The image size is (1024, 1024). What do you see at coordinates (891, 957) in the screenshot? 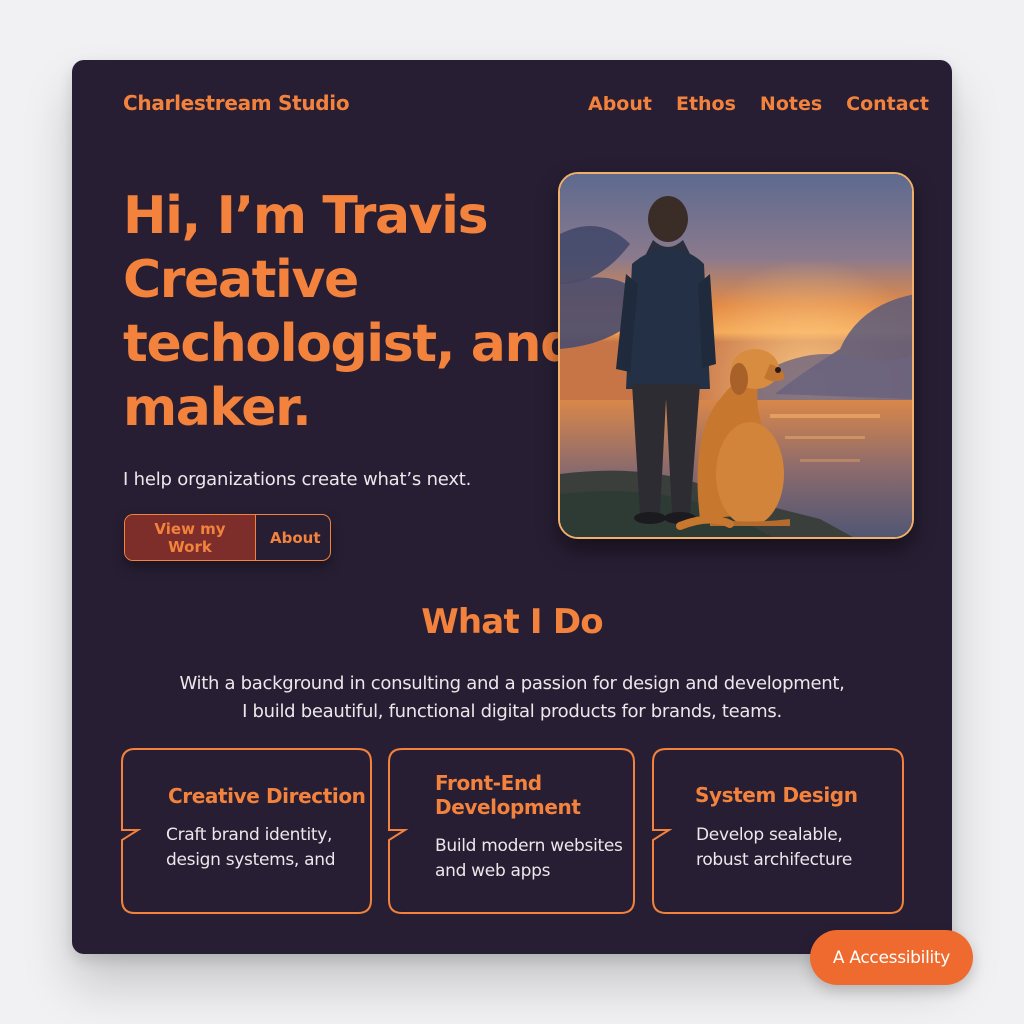
I see `accessibility-button: A Accessibility` at bounding box center [891, 957].